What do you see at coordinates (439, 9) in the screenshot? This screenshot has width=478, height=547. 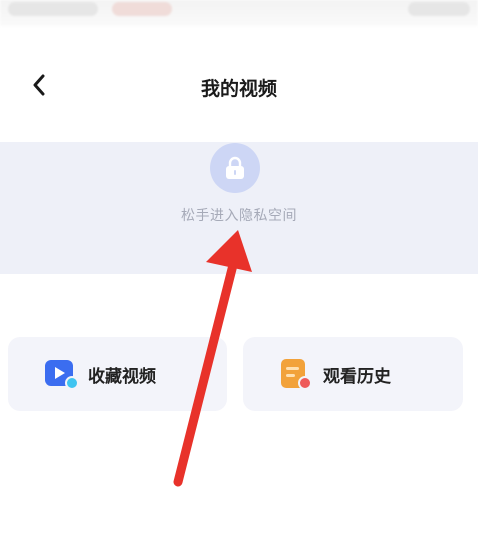 I see `status-blob-right` at bounding box center [439, 9].